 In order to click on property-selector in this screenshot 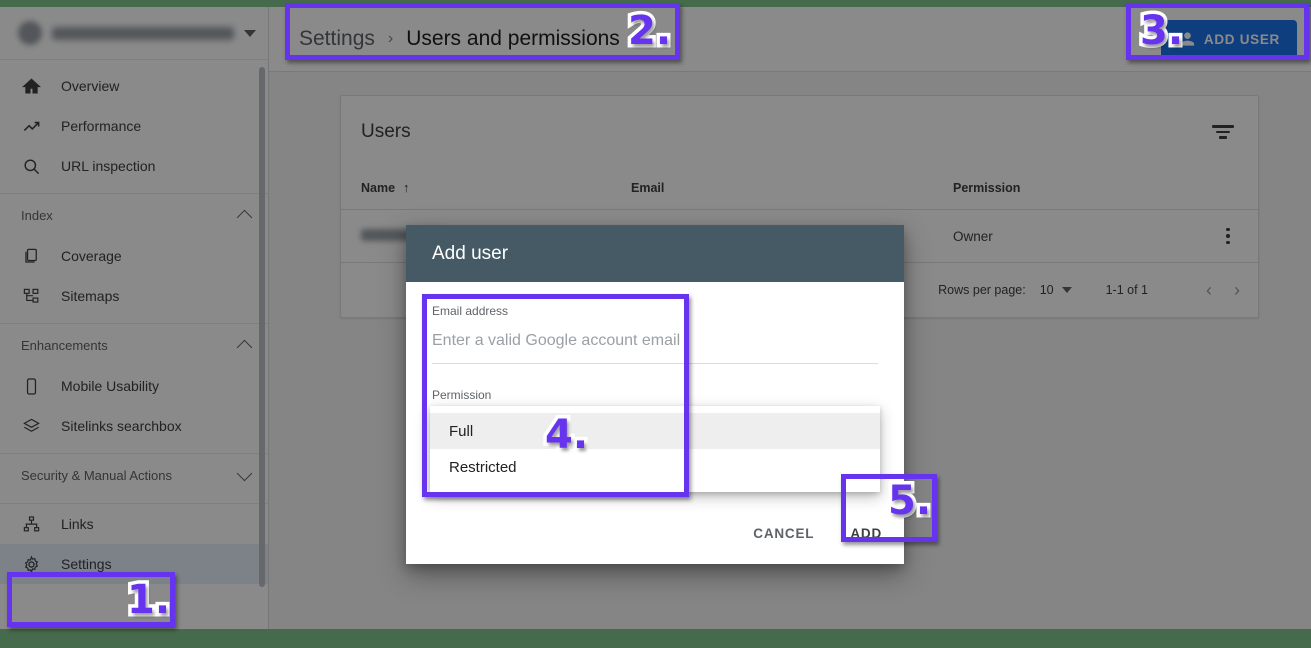, I will do `click(134, 33)`.